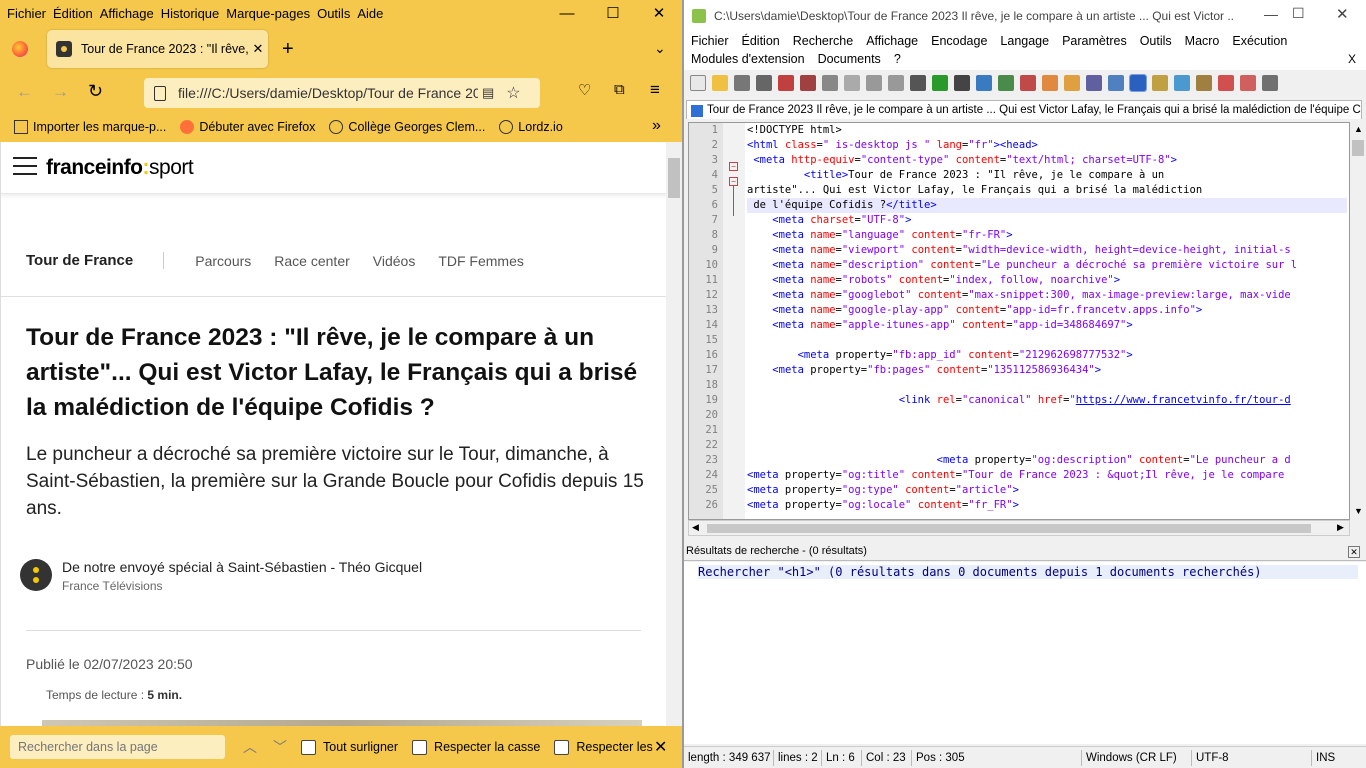  I want to click on close-file-icon, so click(786, 83).